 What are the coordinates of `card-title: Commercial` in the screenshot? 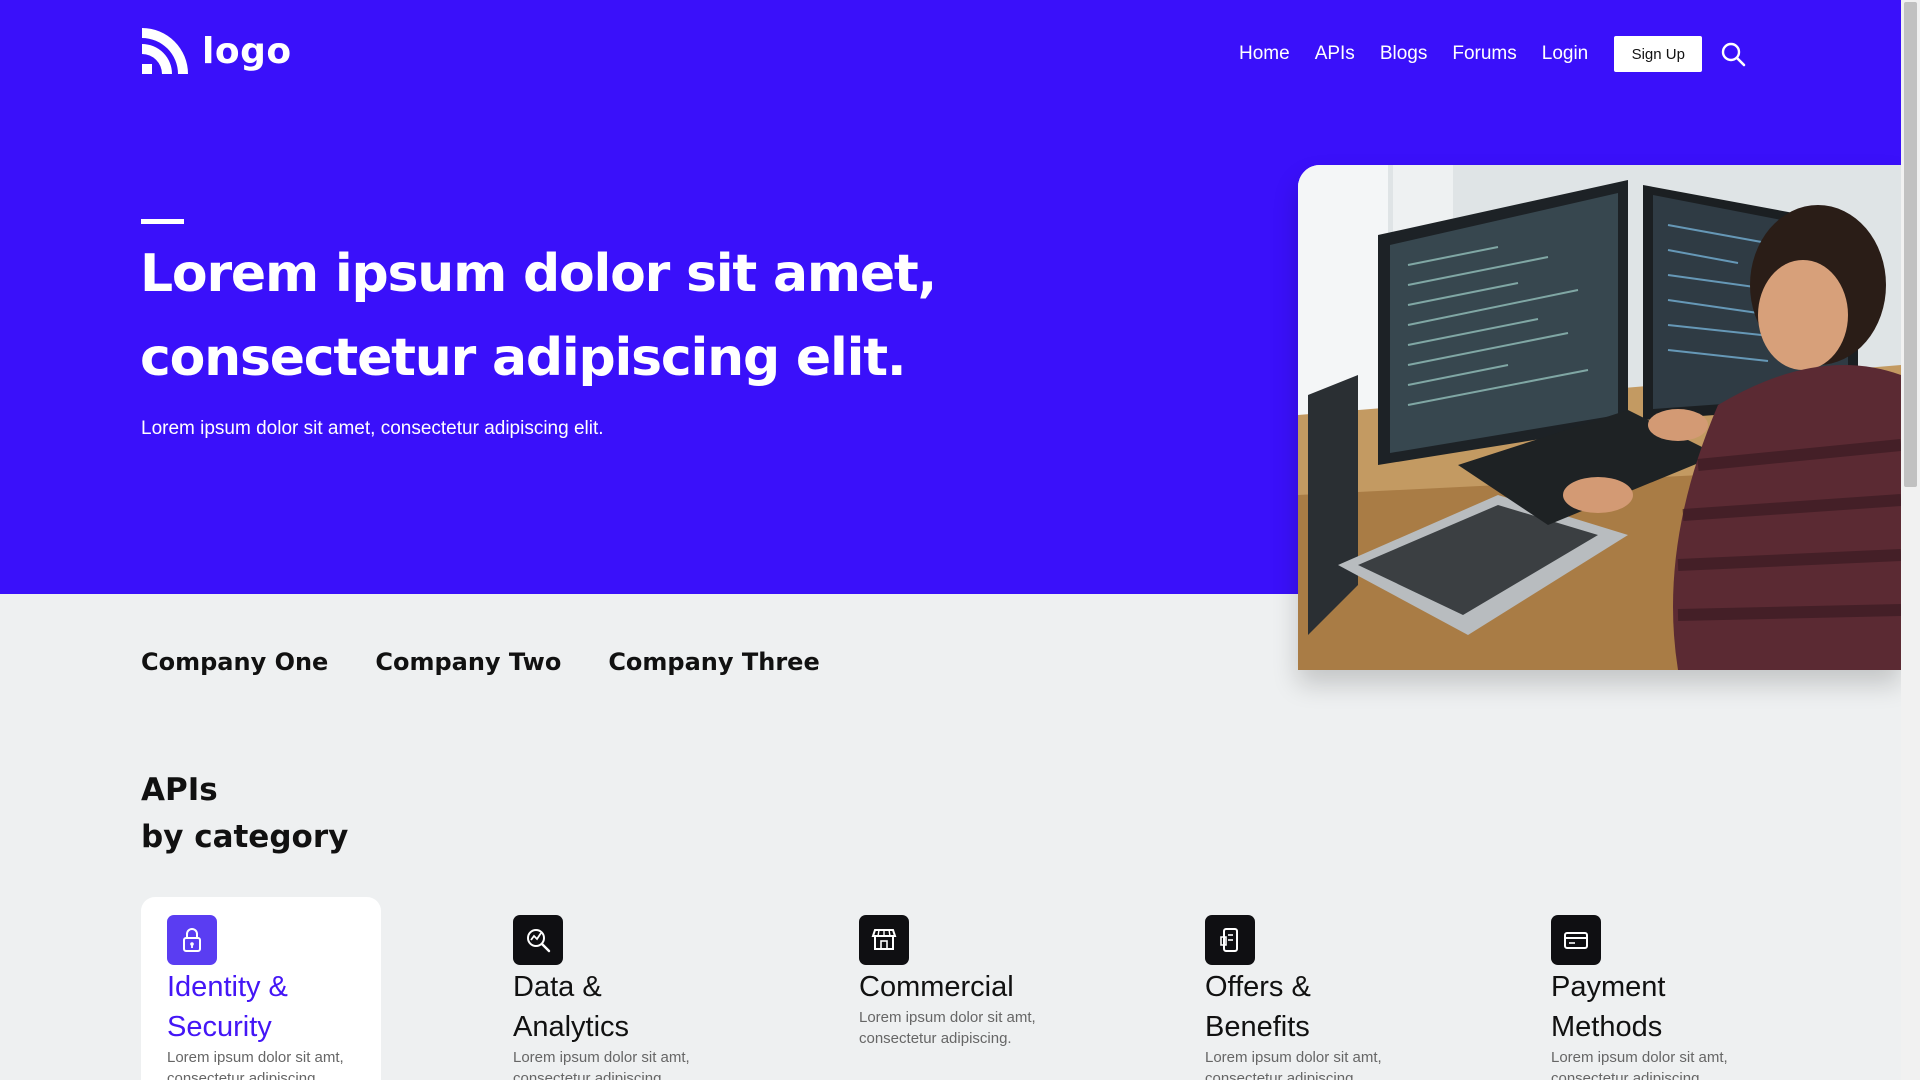 It's located at (1009, 987).